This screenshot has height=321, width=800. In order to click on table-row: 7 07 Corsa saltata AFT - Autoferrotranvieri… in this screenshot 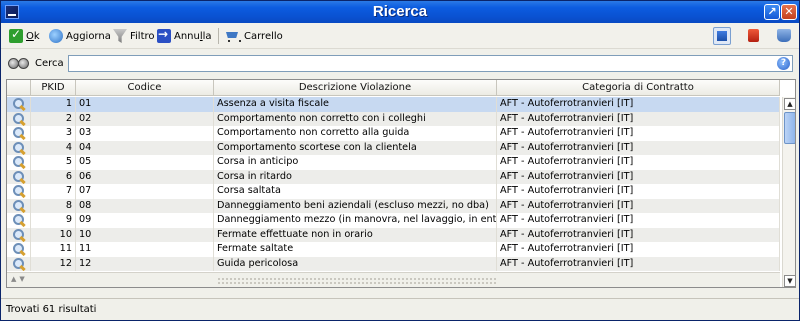, I will do `click(393, 191)`.